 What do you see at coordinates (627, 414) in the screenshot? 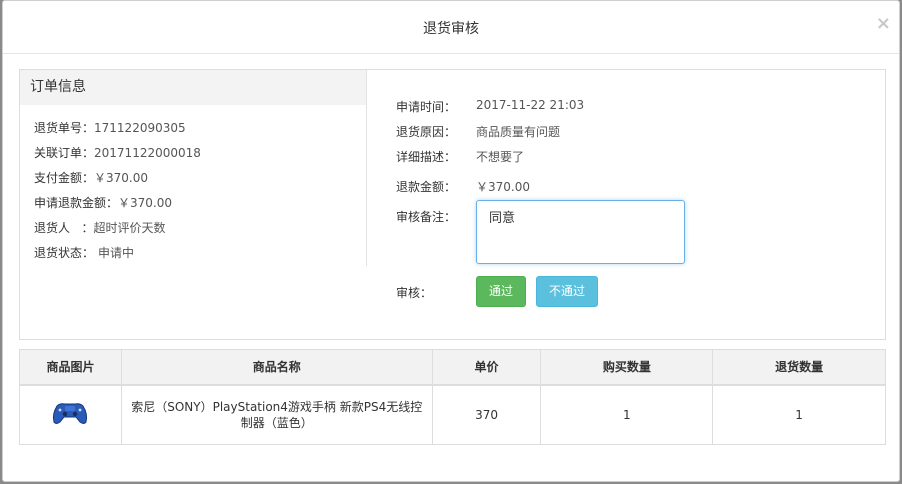
I see `goods-buy-qty: 1` at bounding box center [627, 414].